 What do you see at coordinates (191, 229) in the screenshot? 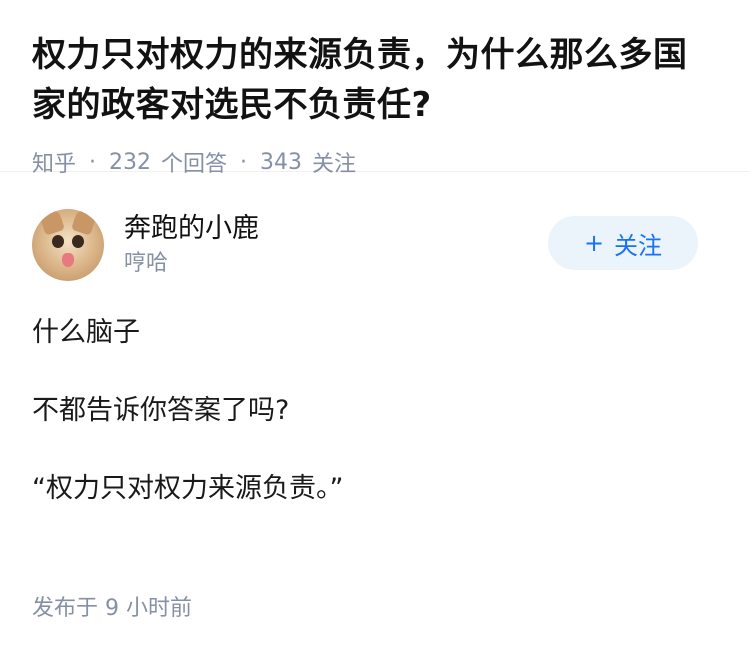
I see `author-name: 奔跑的小鹿` at bounding box center [191, 229].